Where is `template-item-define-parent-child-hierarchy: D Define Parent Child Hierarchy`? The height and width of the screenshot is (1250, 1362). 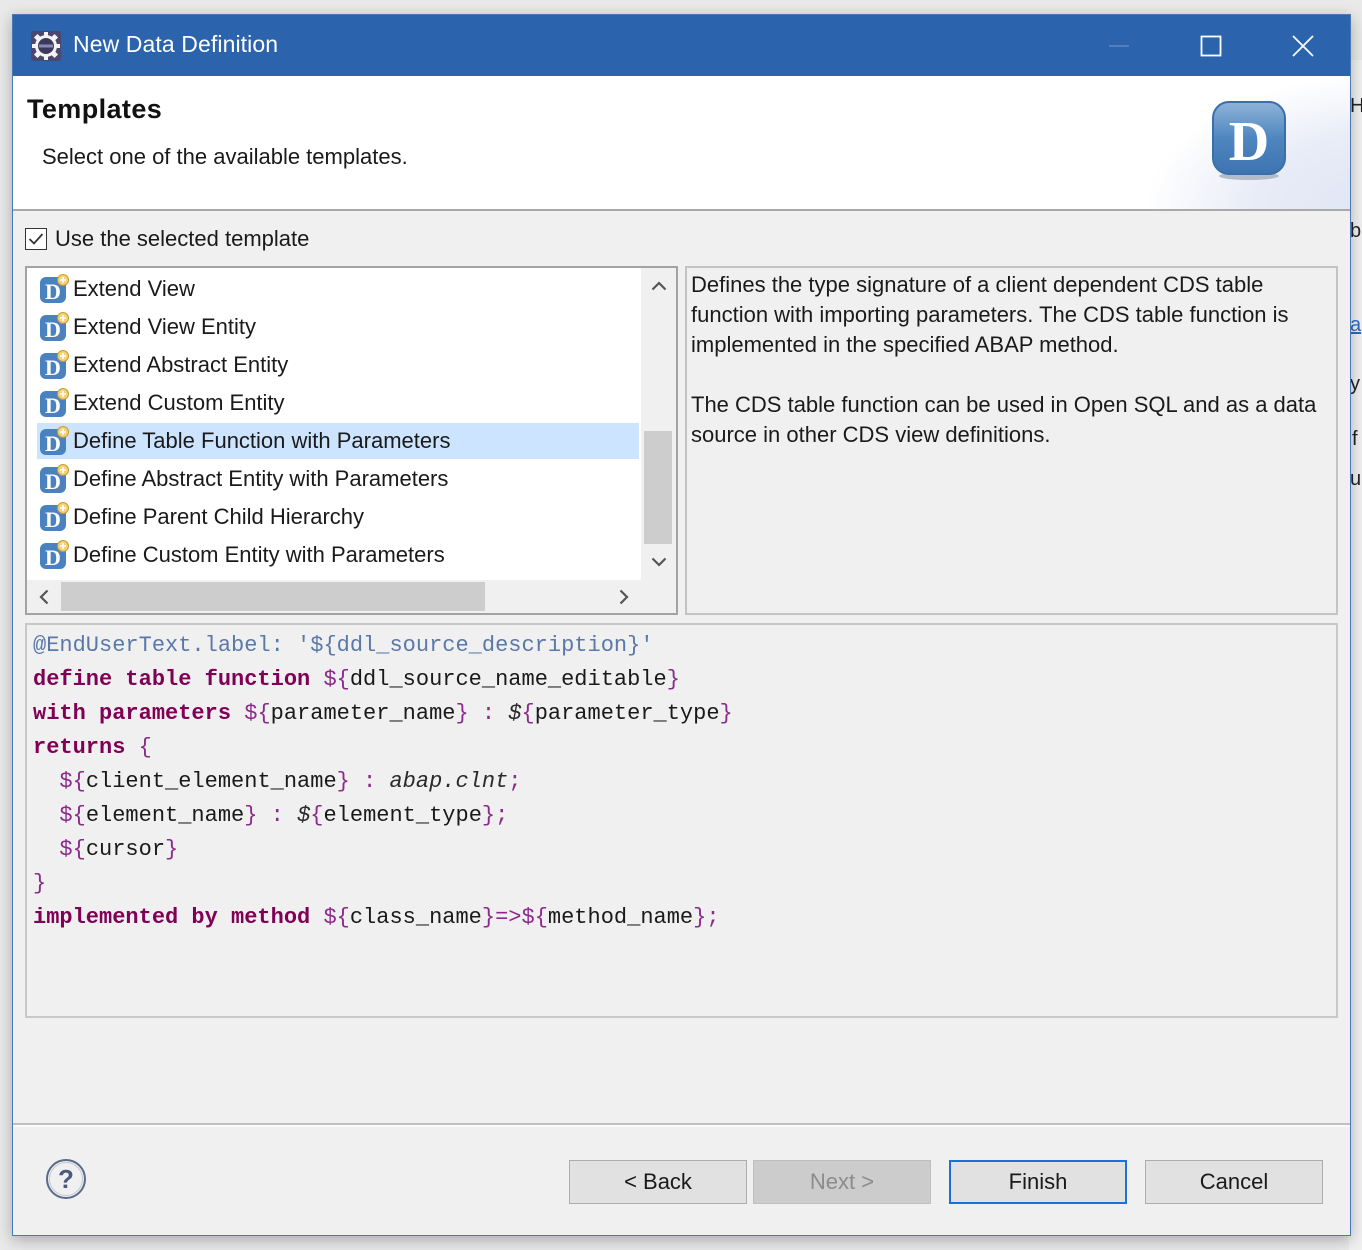 template-item-define-parent-child-hierarchy: D Define Parent Child Hierarchy is located at coordinates (338, 517).